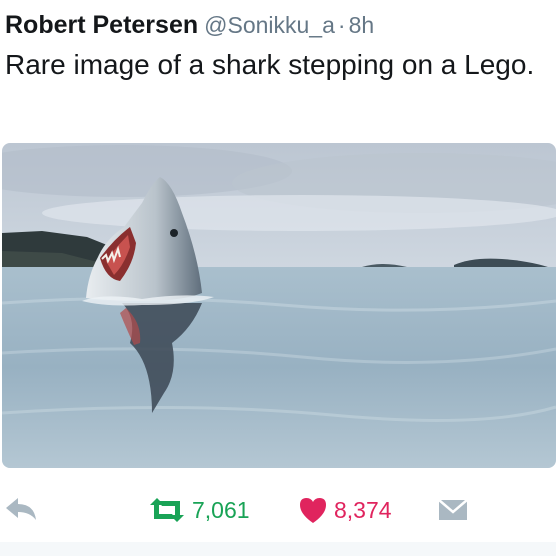 The height and width of the screenshot is (556, 556). What do you see at coordinates (167, 510) in the screenshot?
I see `retweet-icon` at bounding box center [167, 510].